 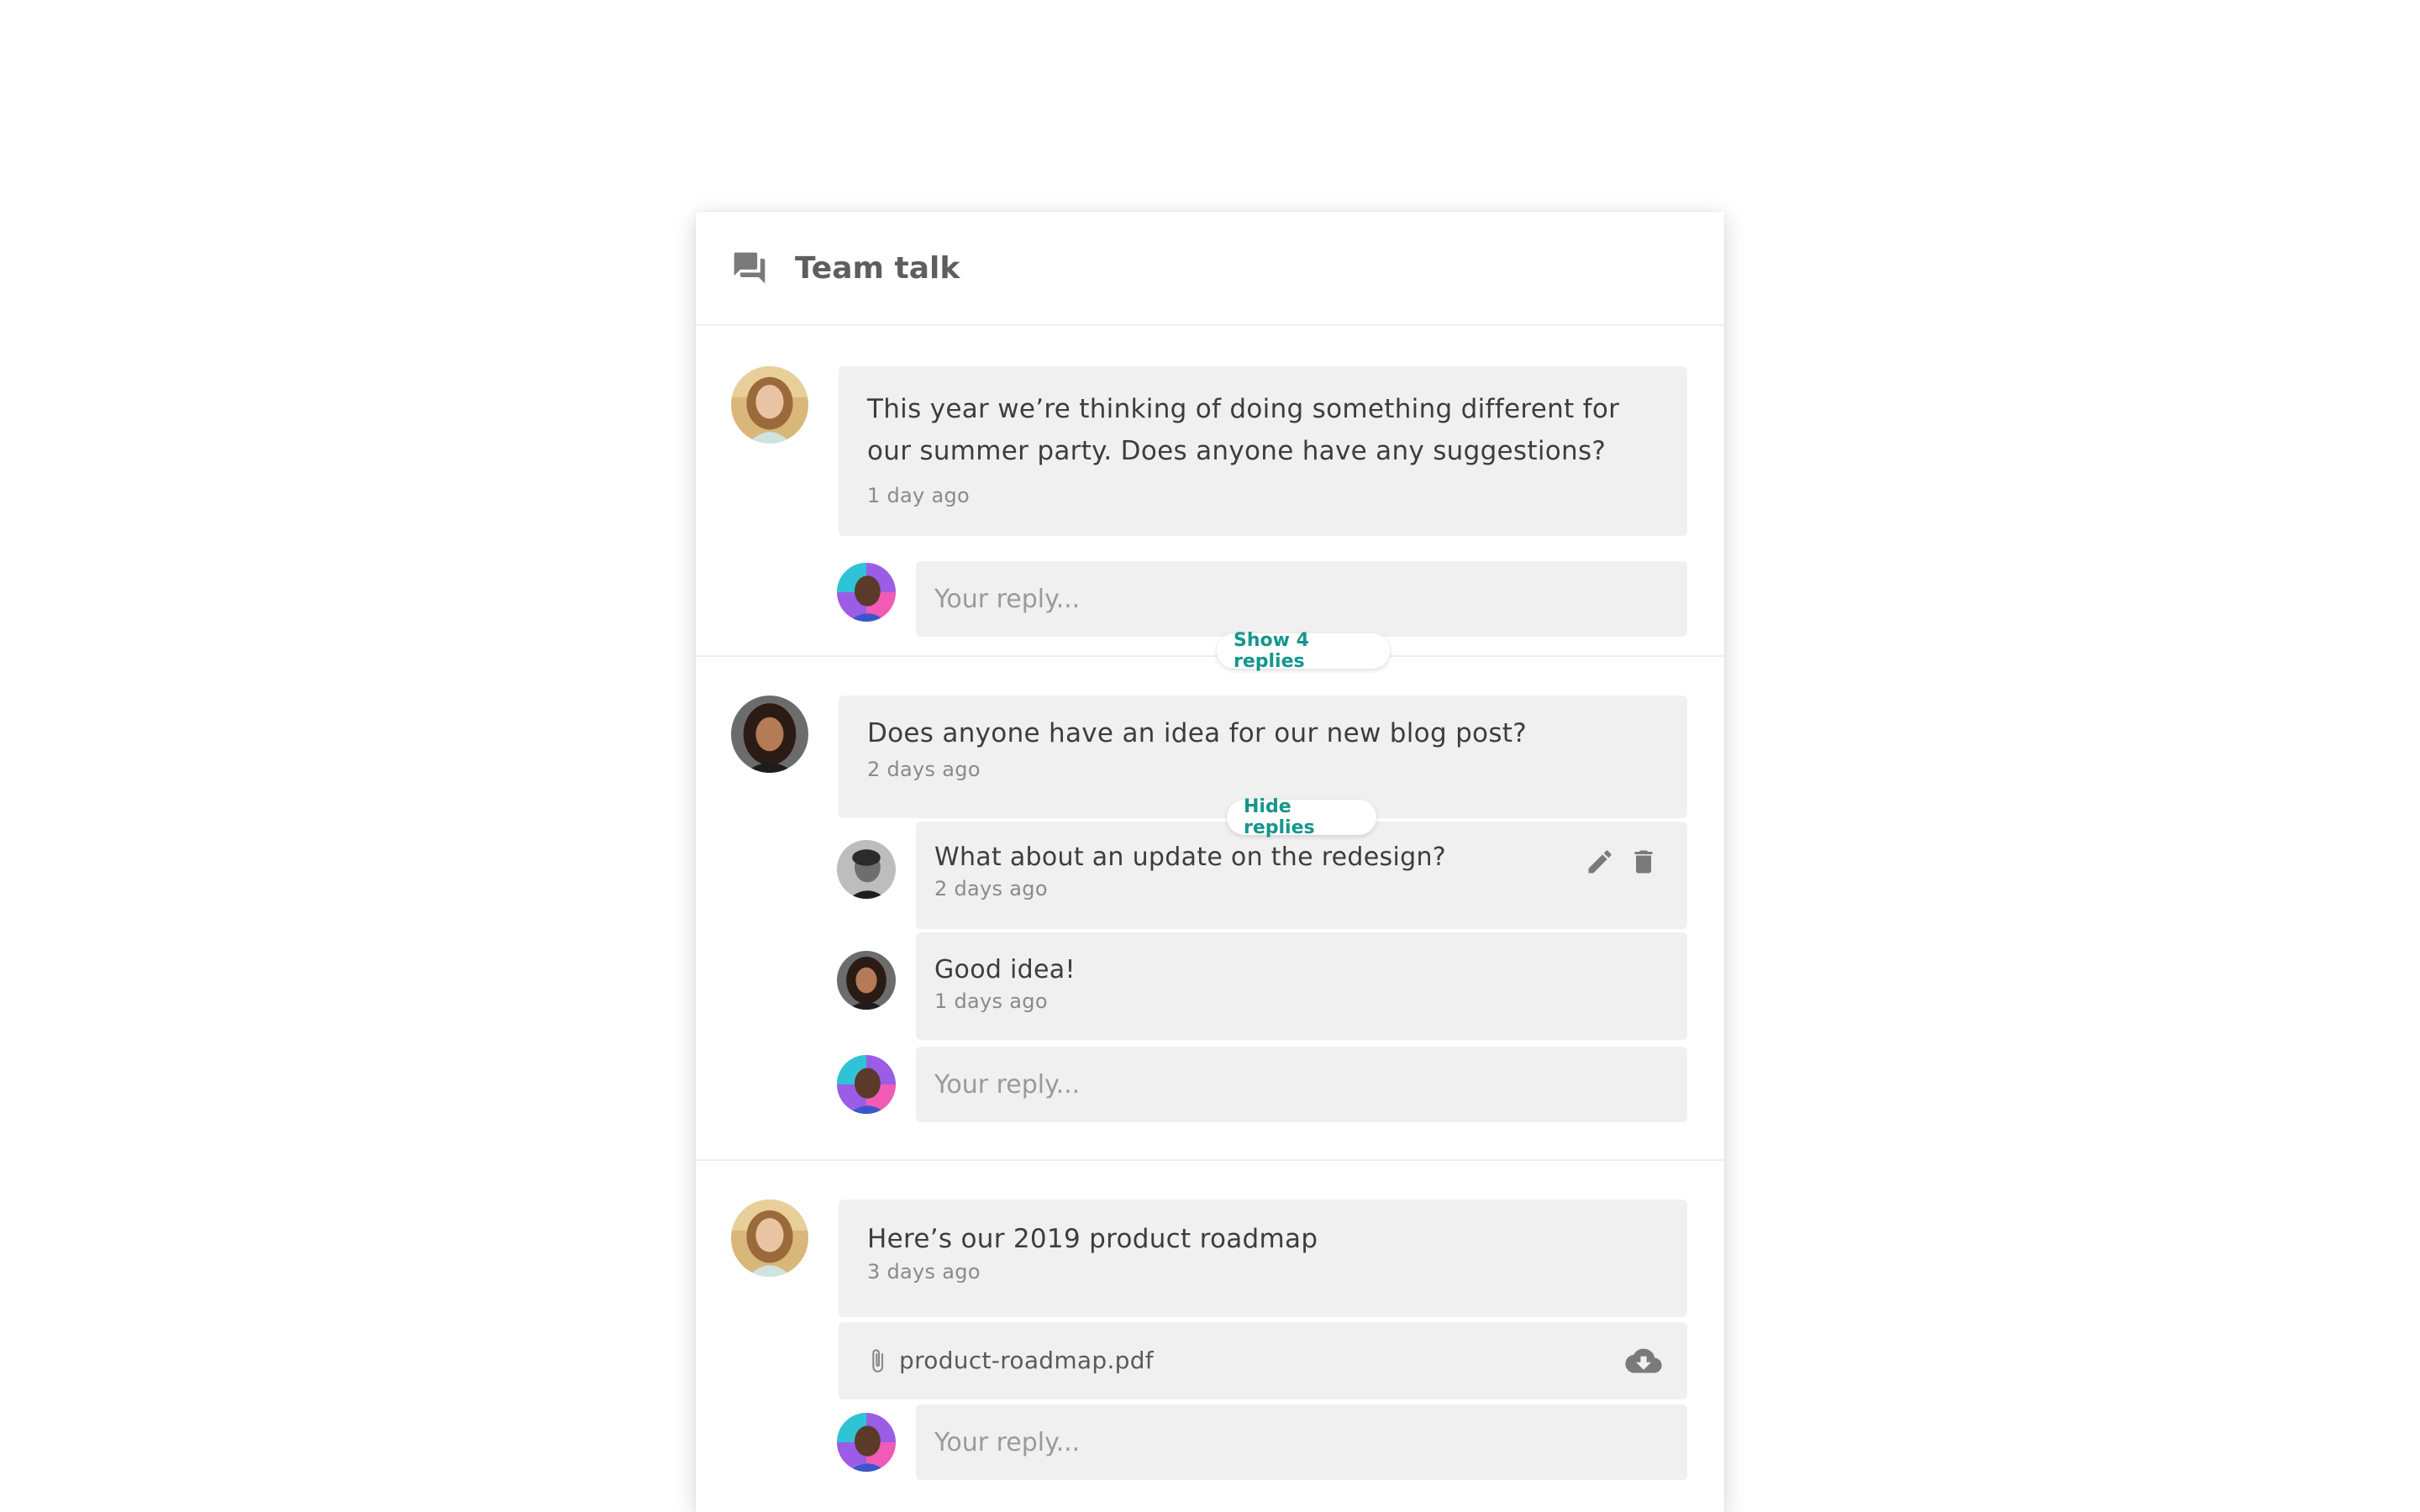 What do you see at coordinates (924, 1272) in the screenshot?
I see `message-timestamp: 3 days ago` at bounding box center [924, 1272].